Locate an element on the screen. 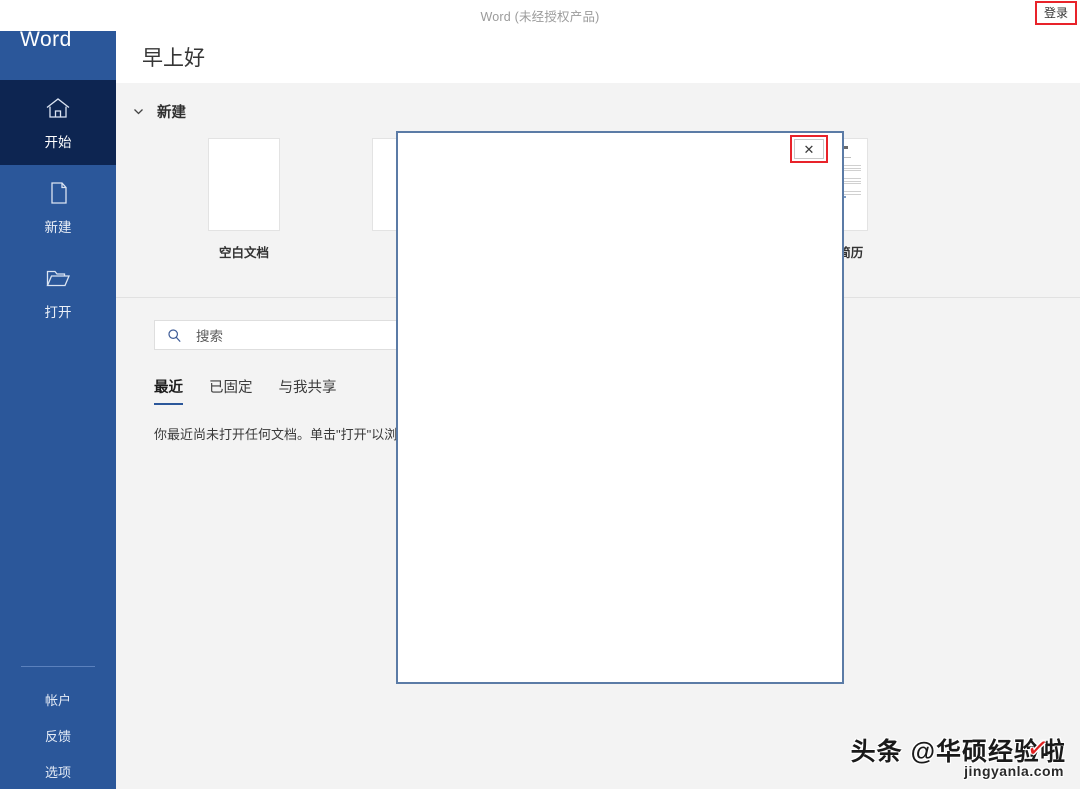  tab-recent-label: 最近 is located at coordinates (168, 388).